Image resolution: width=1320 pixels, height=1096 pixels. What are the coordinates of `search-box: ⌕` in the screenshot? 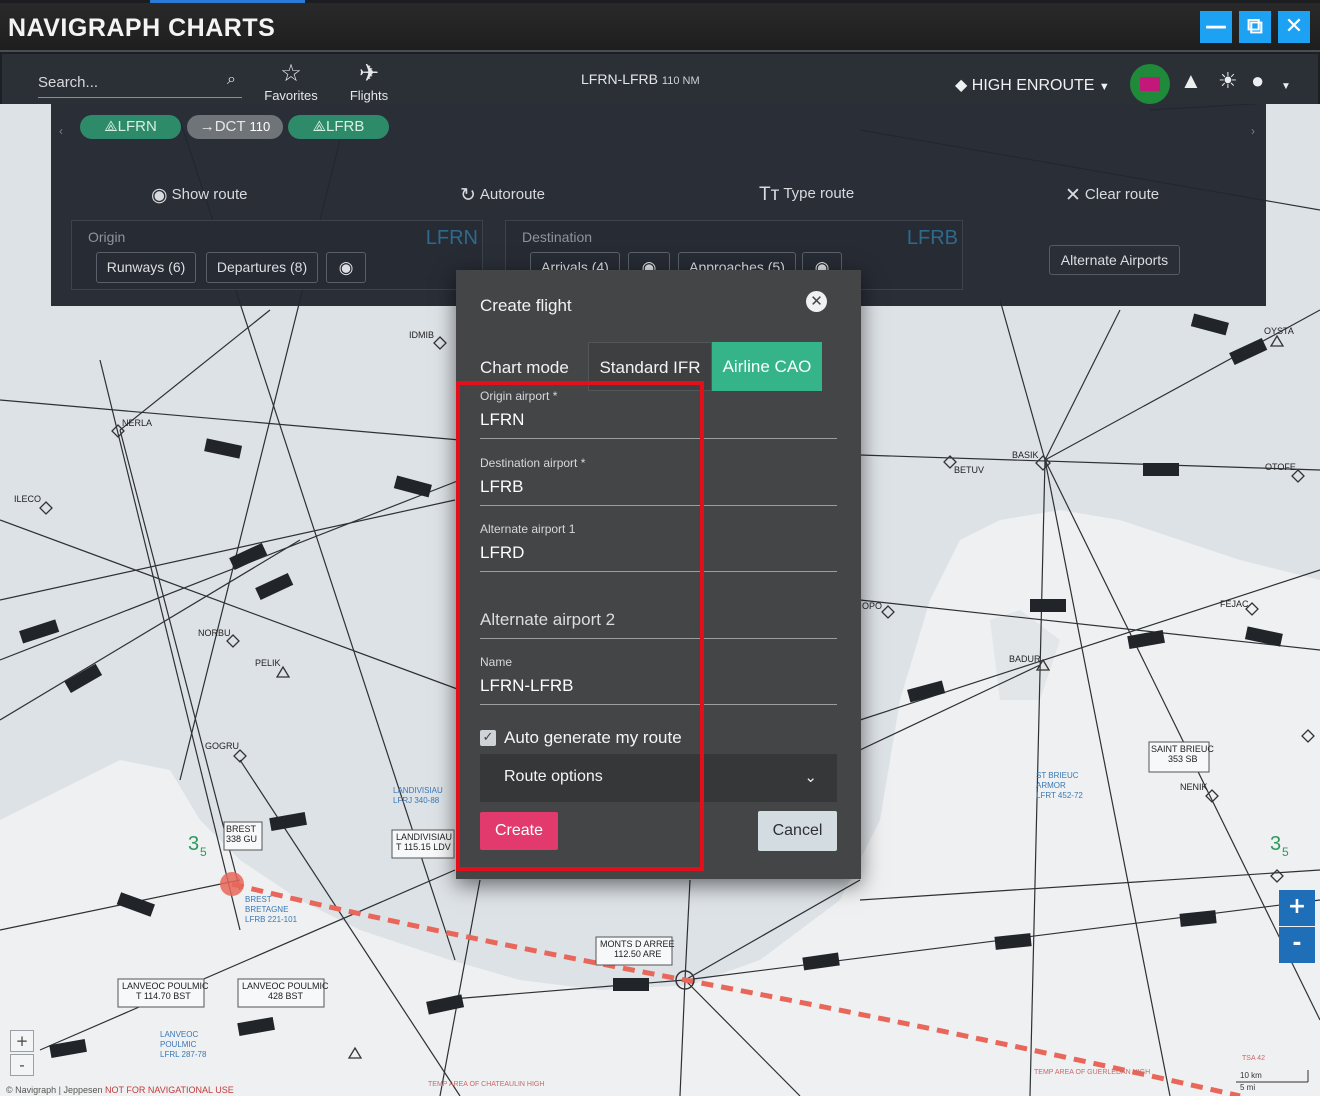 It's located at (140, 84).